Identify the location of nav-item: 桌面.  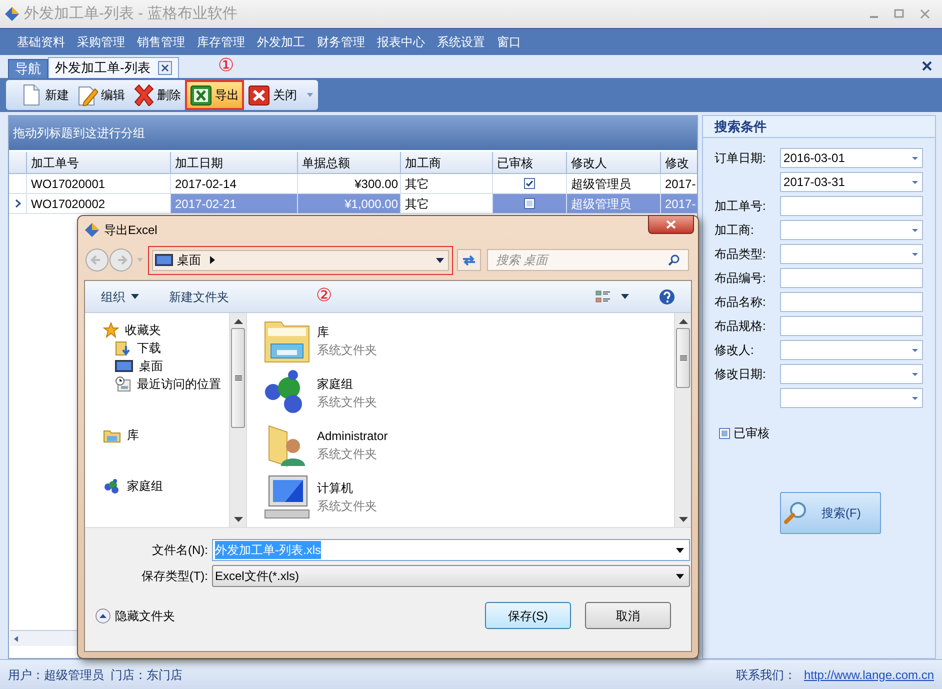
(166, 366).